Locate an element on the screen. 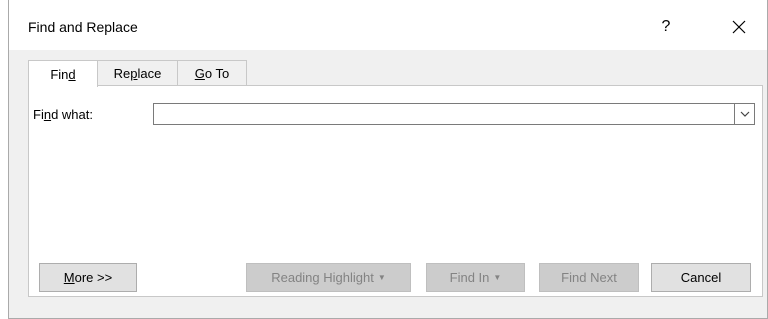 The height and width of the screenshot is (319, 768). tab-replace-label: Replace is located at coordinates (137, 73).